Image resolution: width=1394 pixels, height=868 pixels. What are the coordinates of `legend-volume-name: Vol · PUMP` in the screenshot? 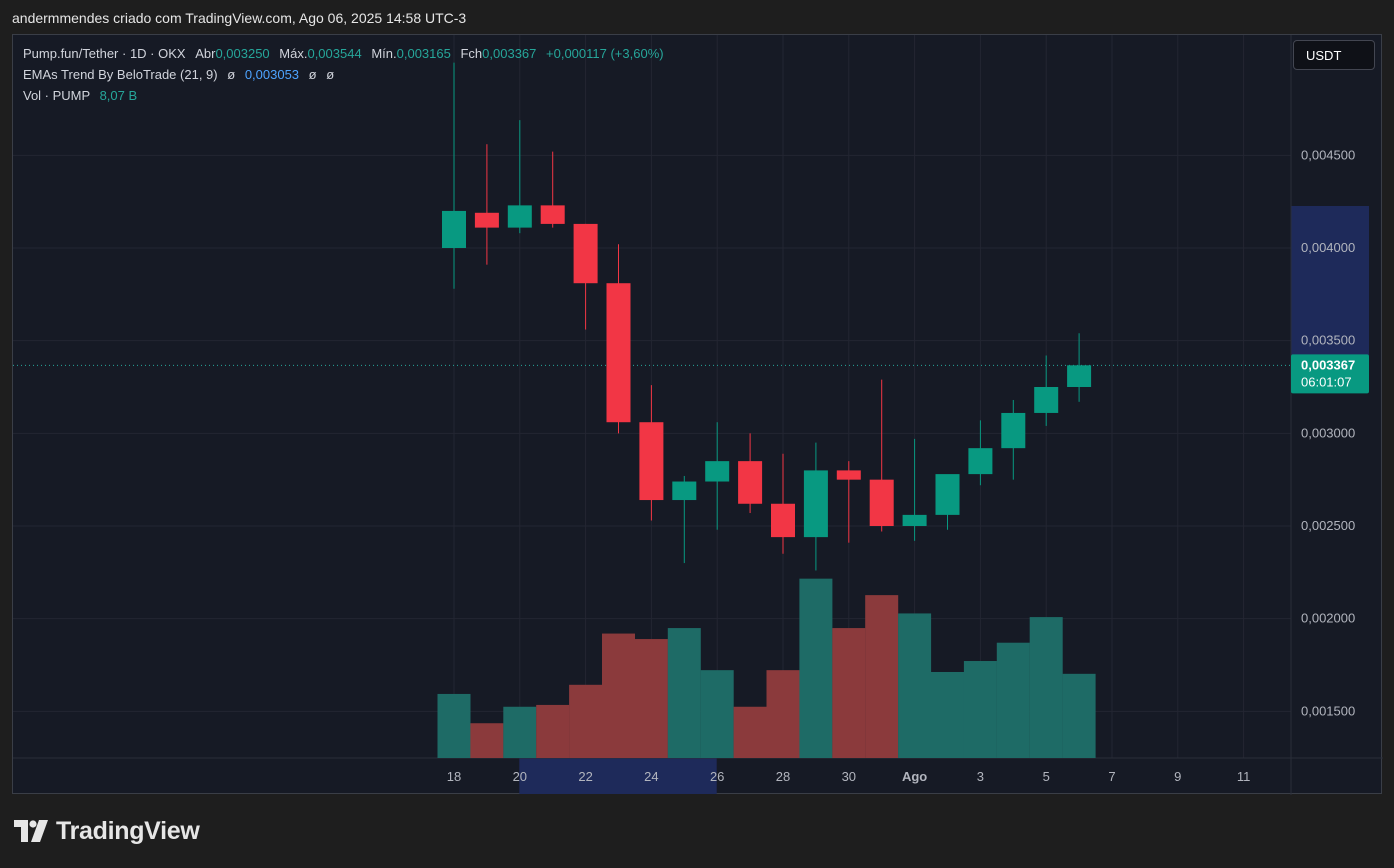 It's located at (56, 95).